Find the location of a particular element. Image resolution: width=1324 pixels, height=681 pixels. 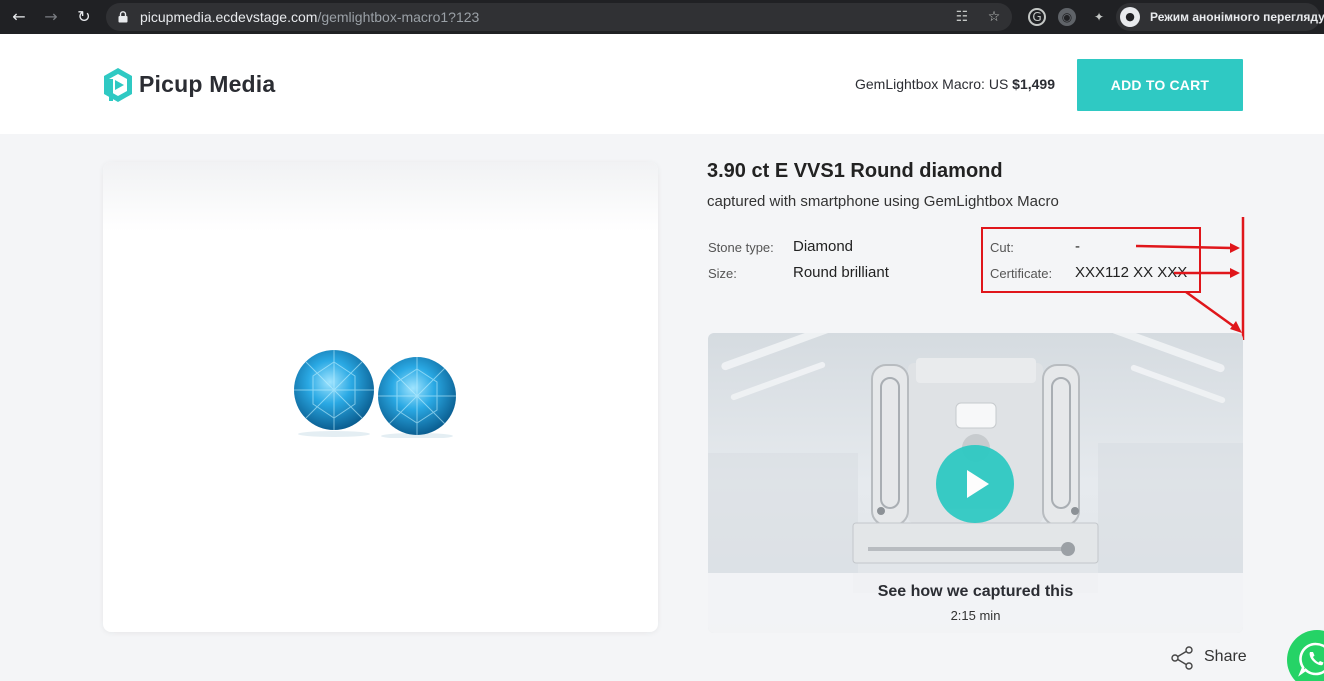

header-price-value: $1,499 is located at coordinates (1033, 84).